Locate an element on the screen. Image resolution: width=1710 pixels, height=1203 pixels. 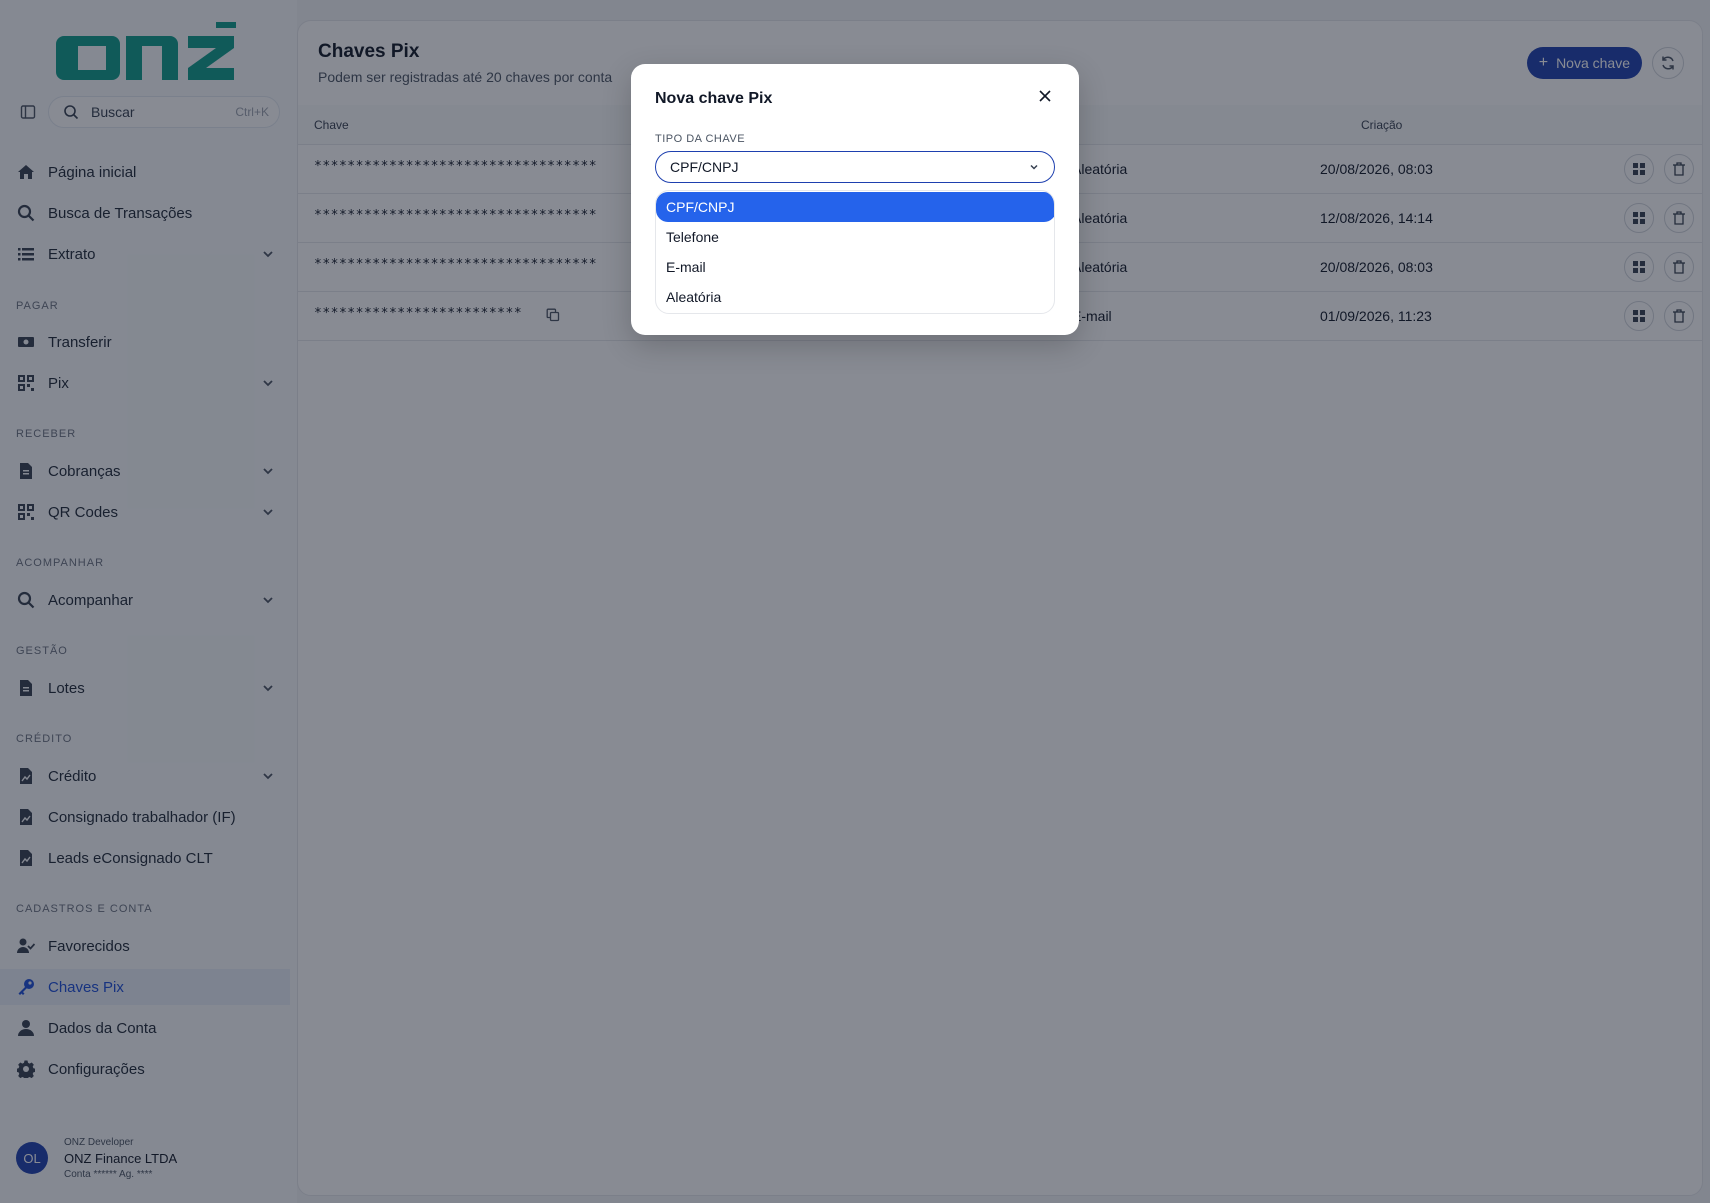
dialog-title: Nova chave Pix is located at coordinates (714, 98).